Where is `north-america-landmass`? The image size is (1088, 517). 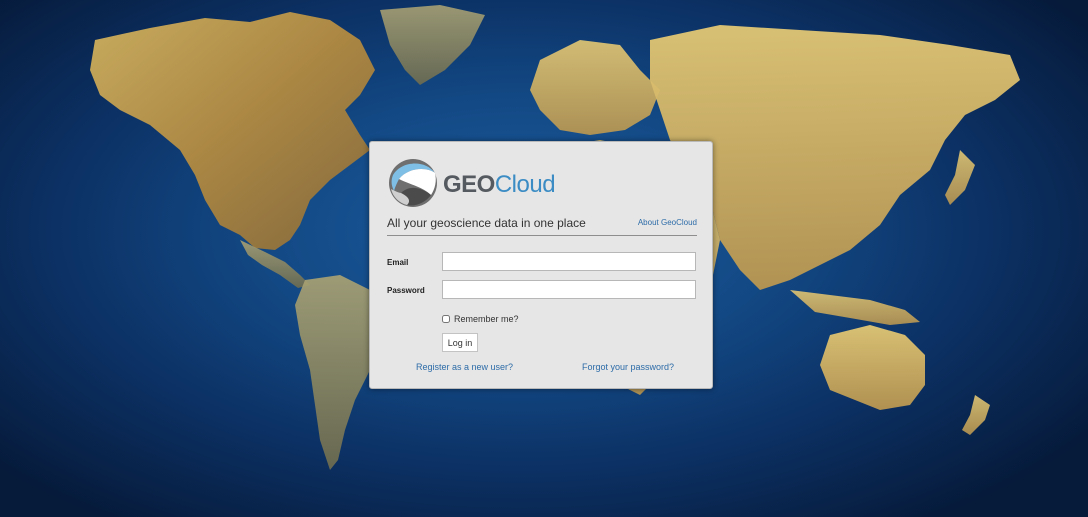 north-america-landmass is located at coordinates (232, 131).